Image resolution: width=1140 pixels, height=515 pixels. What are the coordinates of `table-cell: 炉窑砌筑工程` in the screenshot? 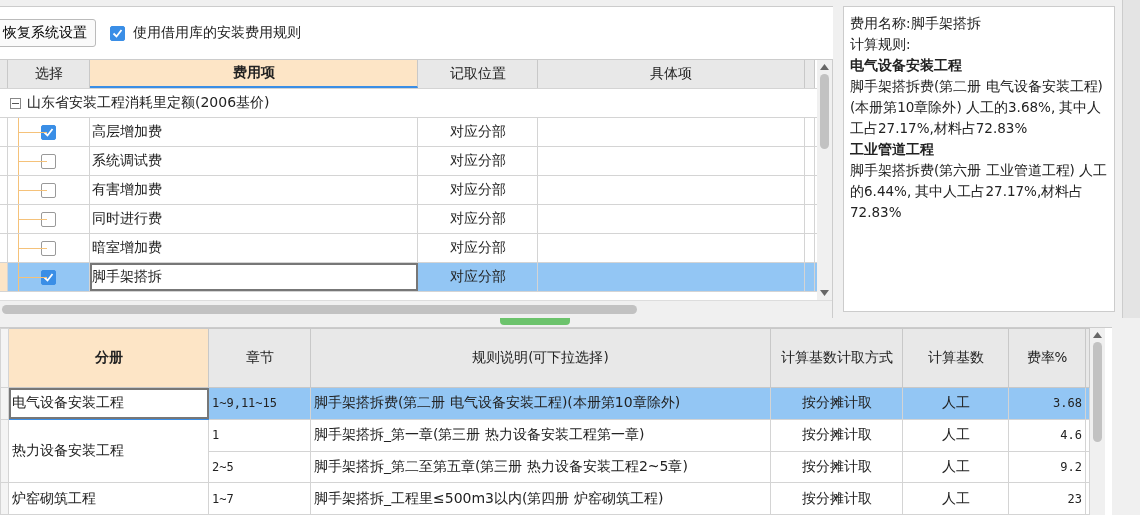 It's located at (108, 498).